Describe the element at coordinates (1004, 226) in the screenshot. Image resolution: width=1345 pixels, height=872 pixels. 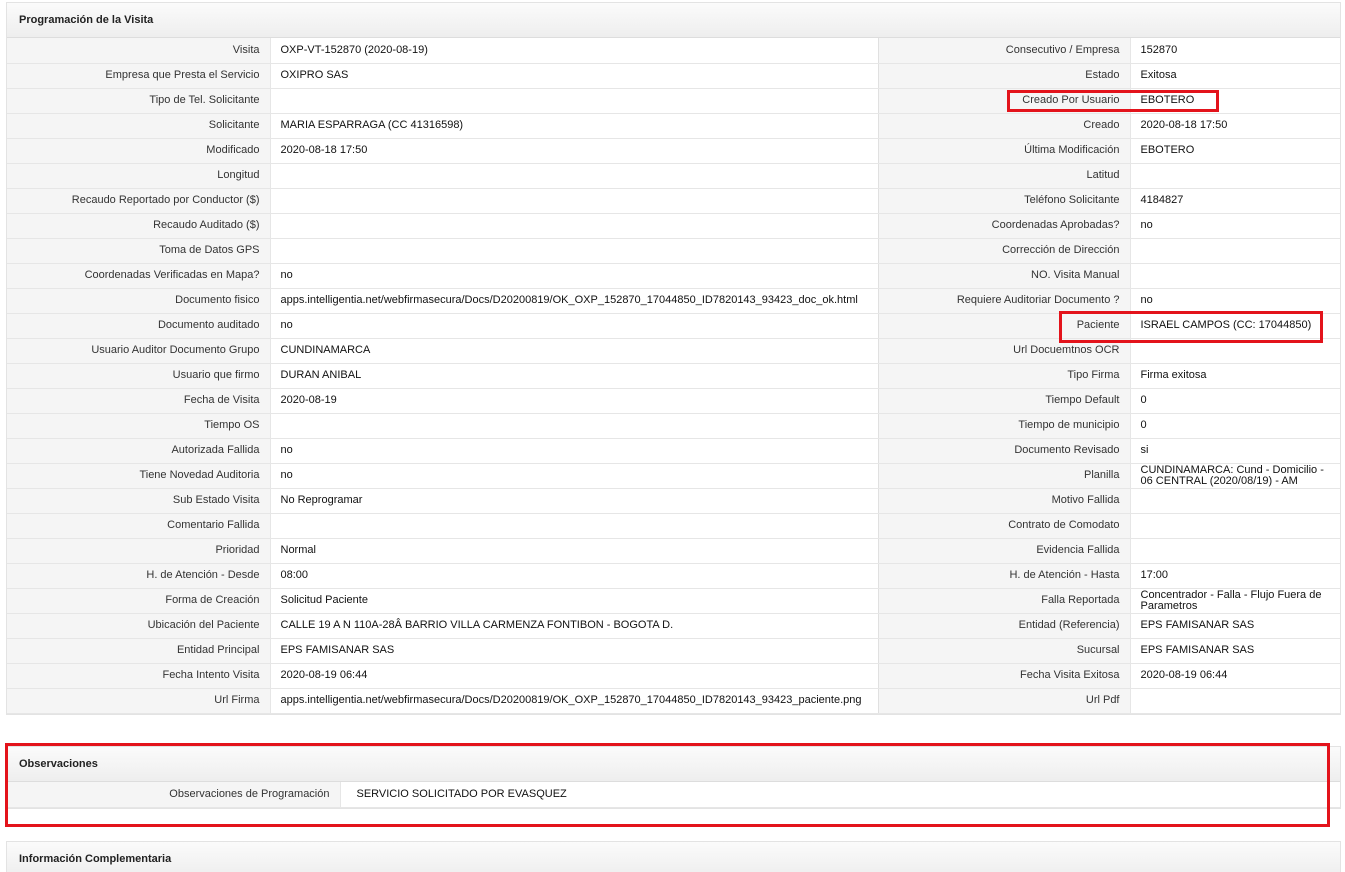
I see `field-label: Coordenadas Aprobadas?` at that location.